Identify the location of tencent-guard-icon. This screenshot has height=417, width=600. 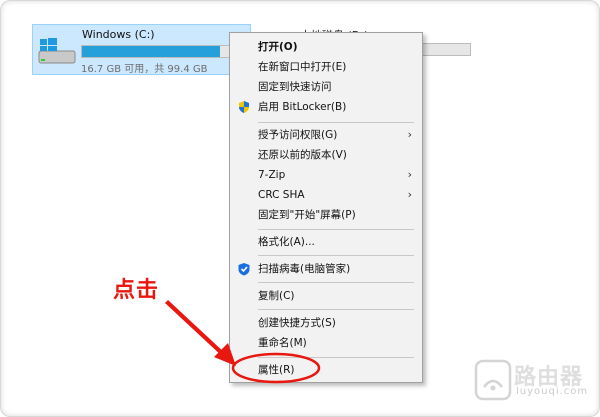
(244, 269).